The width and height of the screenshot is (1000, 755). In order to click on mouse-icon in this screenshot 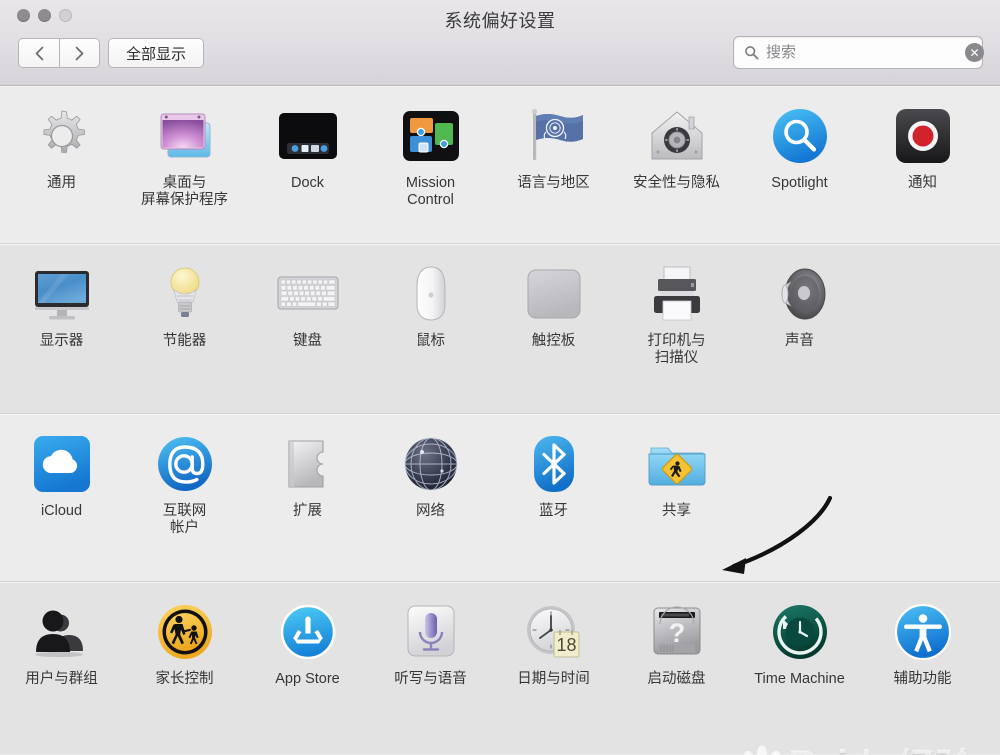, I will do `click(431, 294)`.